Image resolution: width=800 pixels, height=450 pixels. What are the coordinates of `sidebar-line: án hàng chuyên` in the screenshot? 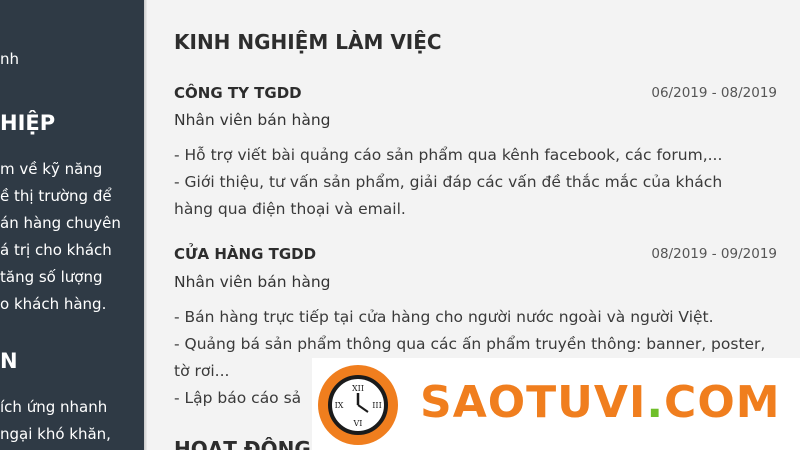 It's located at (60, 223).